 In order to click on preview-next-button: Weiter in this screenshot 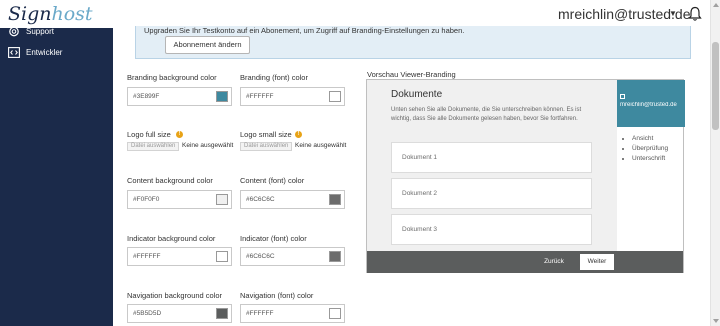, I will do `click(597, 262)`.